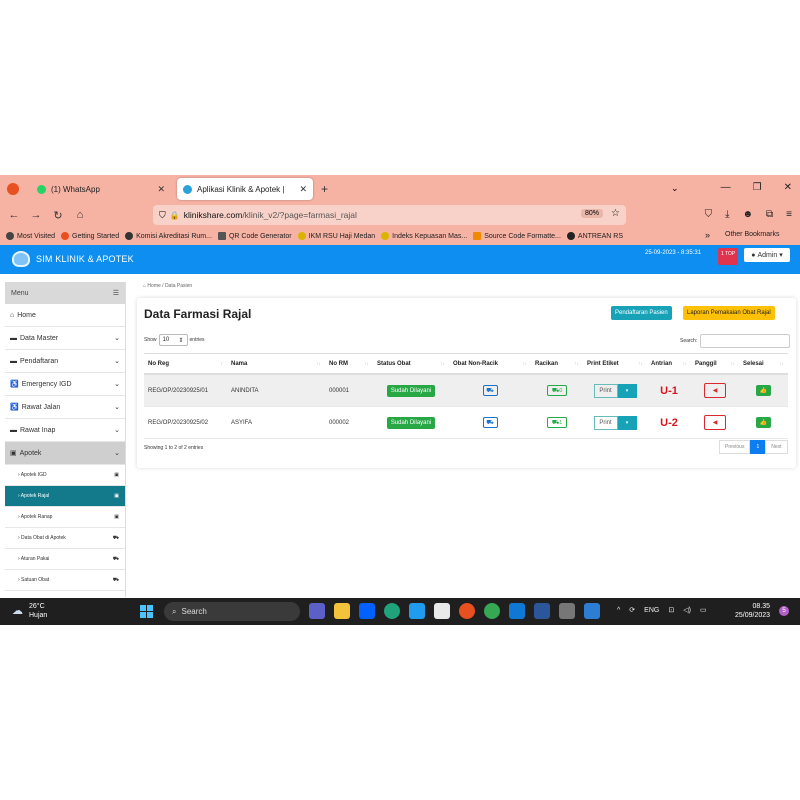 This screenshot has height=800, width=800. I want to click on reload-icon: ↻, so click(58, 215).